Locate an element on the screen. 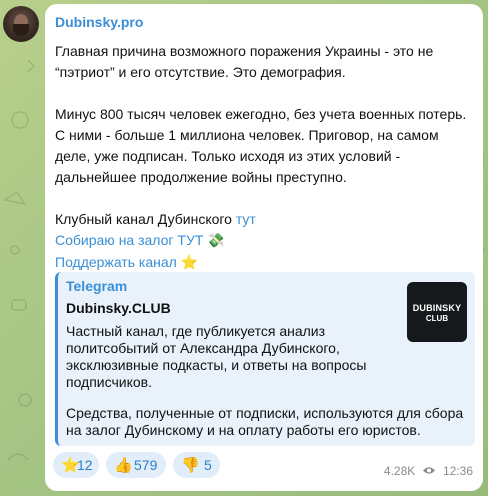 The width and height of the screenshot is (488, 496). reaction-thumbs-down: 👎 5 is located at coordinates (196, 465).